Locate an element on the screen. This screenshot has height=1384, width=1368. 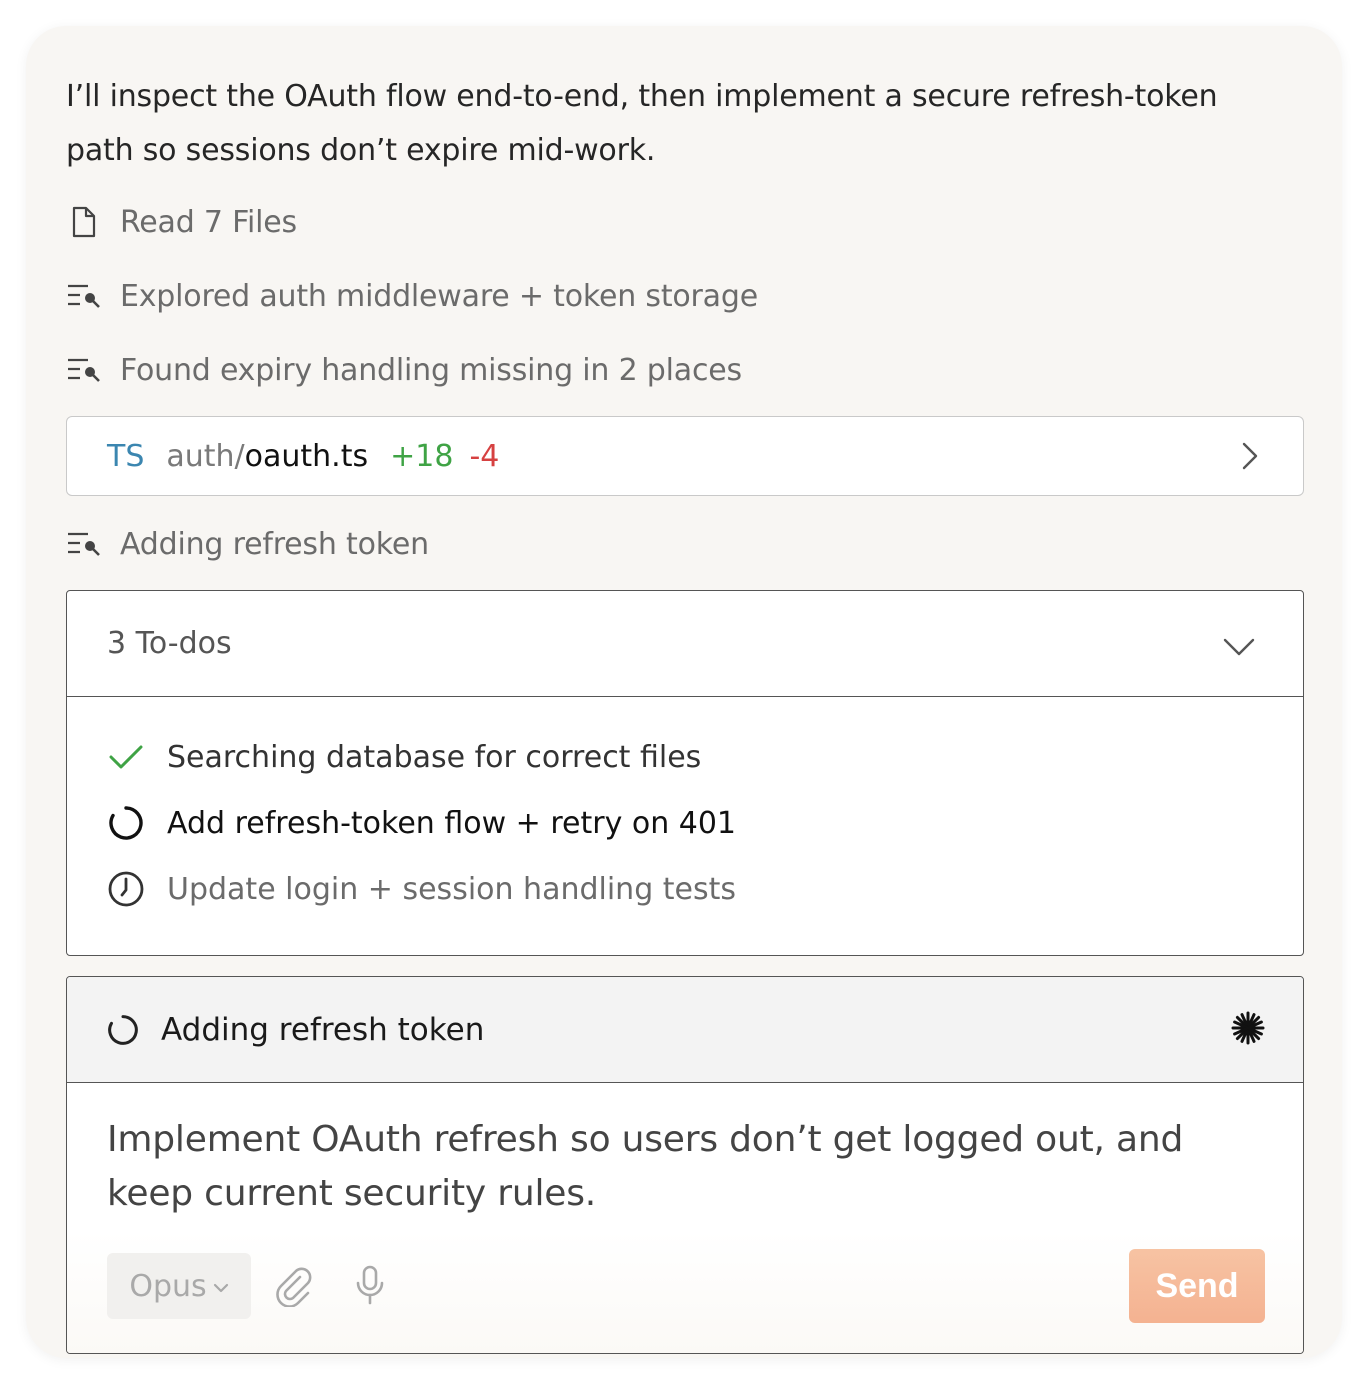
model-label: Opus is located at coordinates (168, 1286).